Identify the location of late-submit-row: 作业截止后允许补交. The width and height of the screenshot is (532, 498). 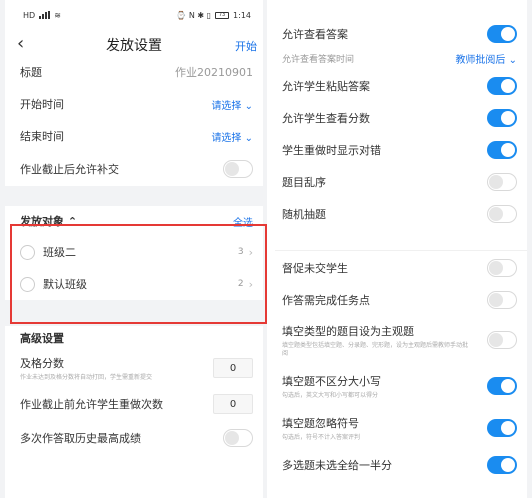
(134, 169).